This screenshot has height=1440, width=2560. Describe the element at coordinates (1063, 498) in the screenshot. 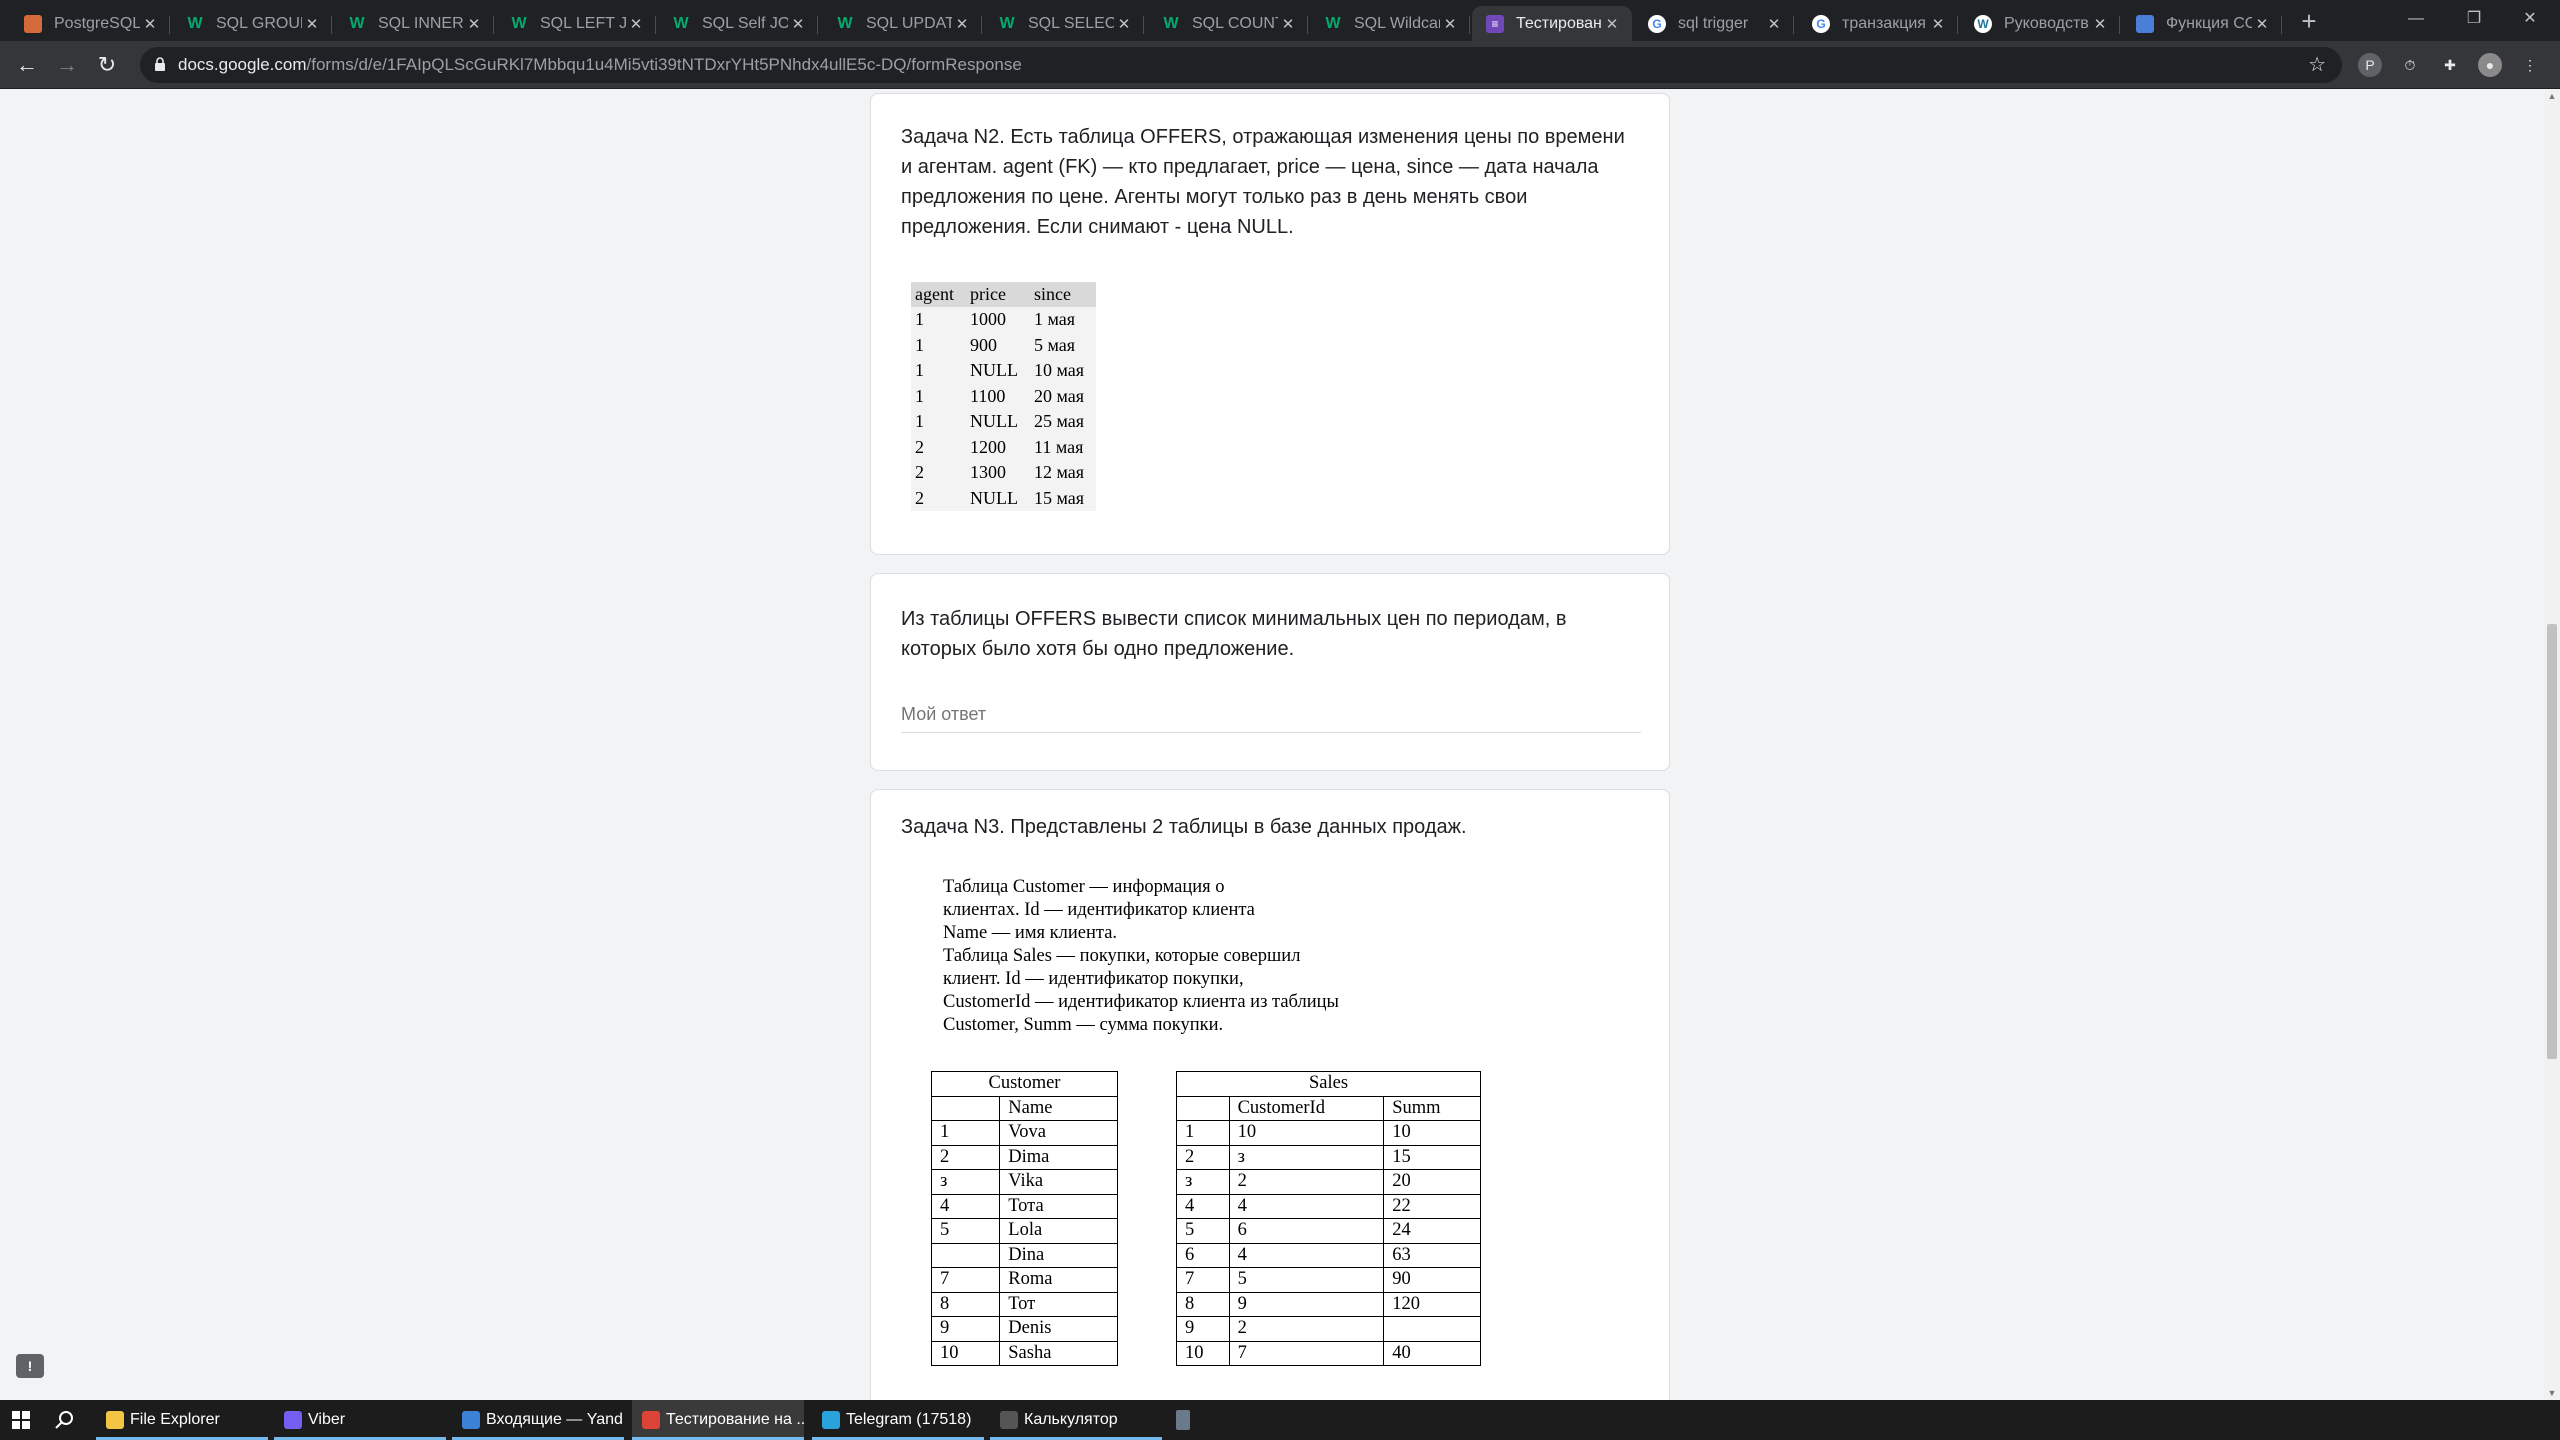

I see `offers-cell: 15 мая` at that location.